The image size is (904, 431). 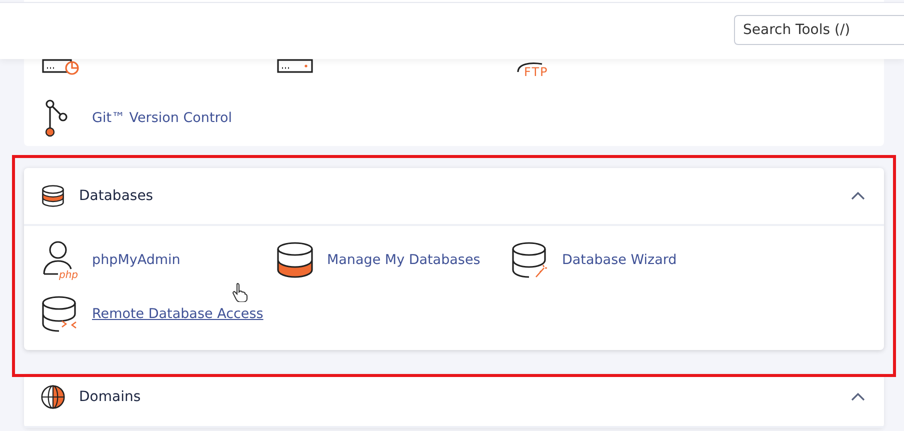 What do you see at coordinates (619, 260) in the screenshot?
I see `tool-link: Database Wizard` at bounding box center [619, 260].